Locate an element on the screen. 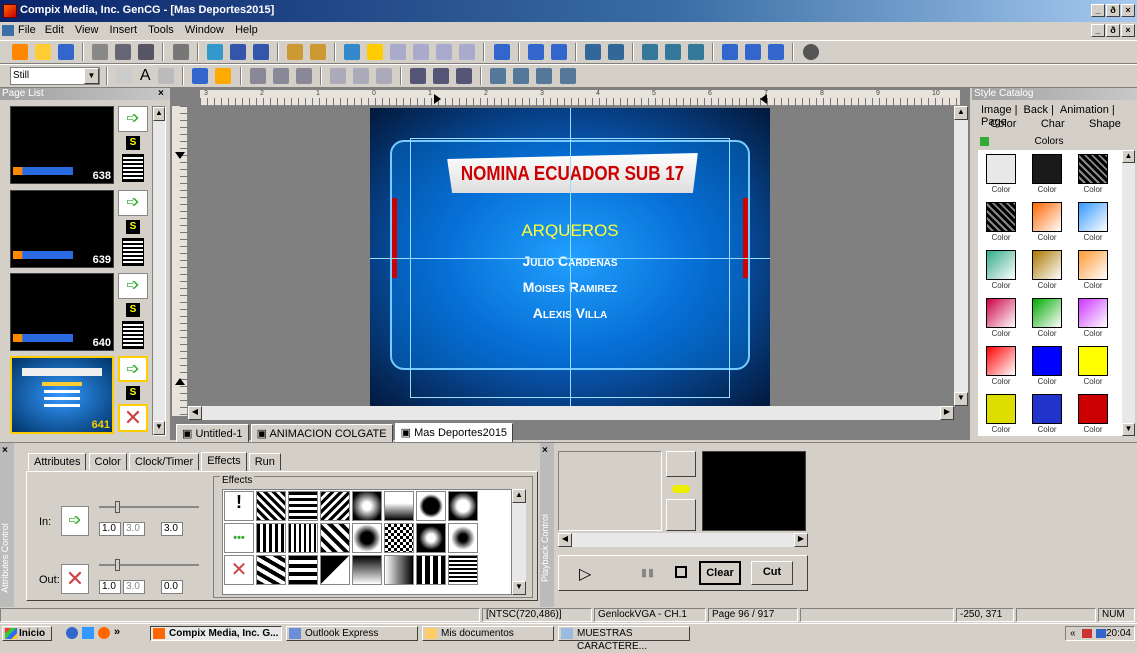  tab-clock-timer: Clock/Timer is located at coordinates (164, 461).